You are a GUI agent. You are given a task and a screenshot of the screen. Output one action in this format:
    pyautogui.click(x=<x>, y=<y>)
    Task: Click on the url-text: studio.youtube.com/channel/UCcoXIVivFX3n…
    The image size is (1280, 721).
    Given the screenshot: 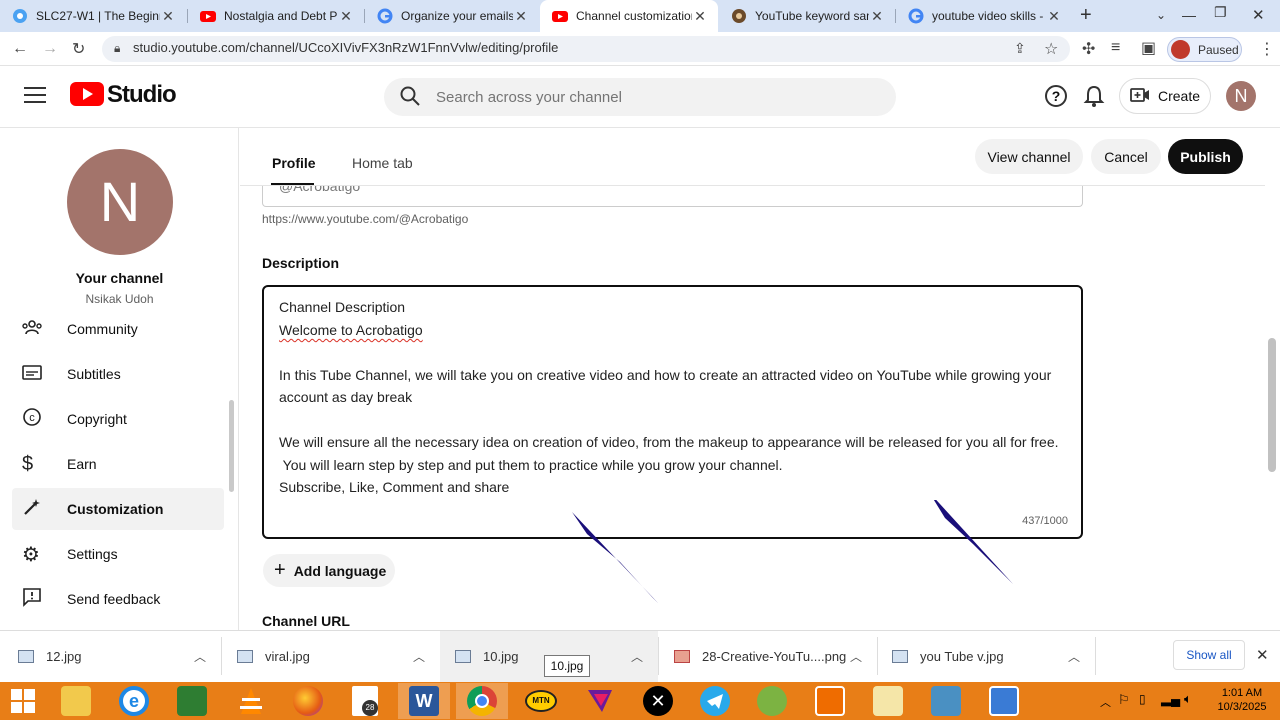 What is the action you would take?
    pyautogui.click(x=345, y=47)
    